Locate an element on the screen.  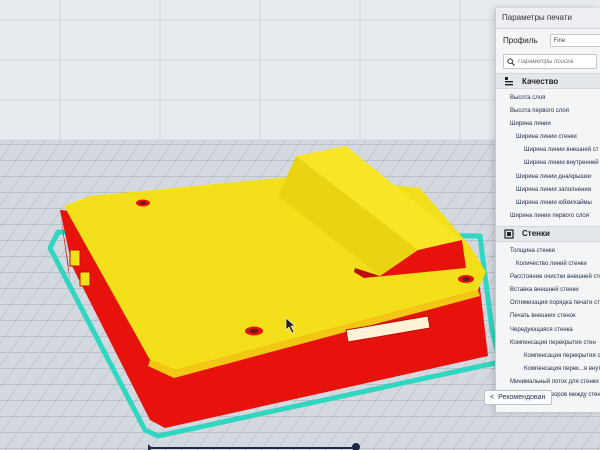
recommended-label: Рекомендован is located at coordinates (522, 397).